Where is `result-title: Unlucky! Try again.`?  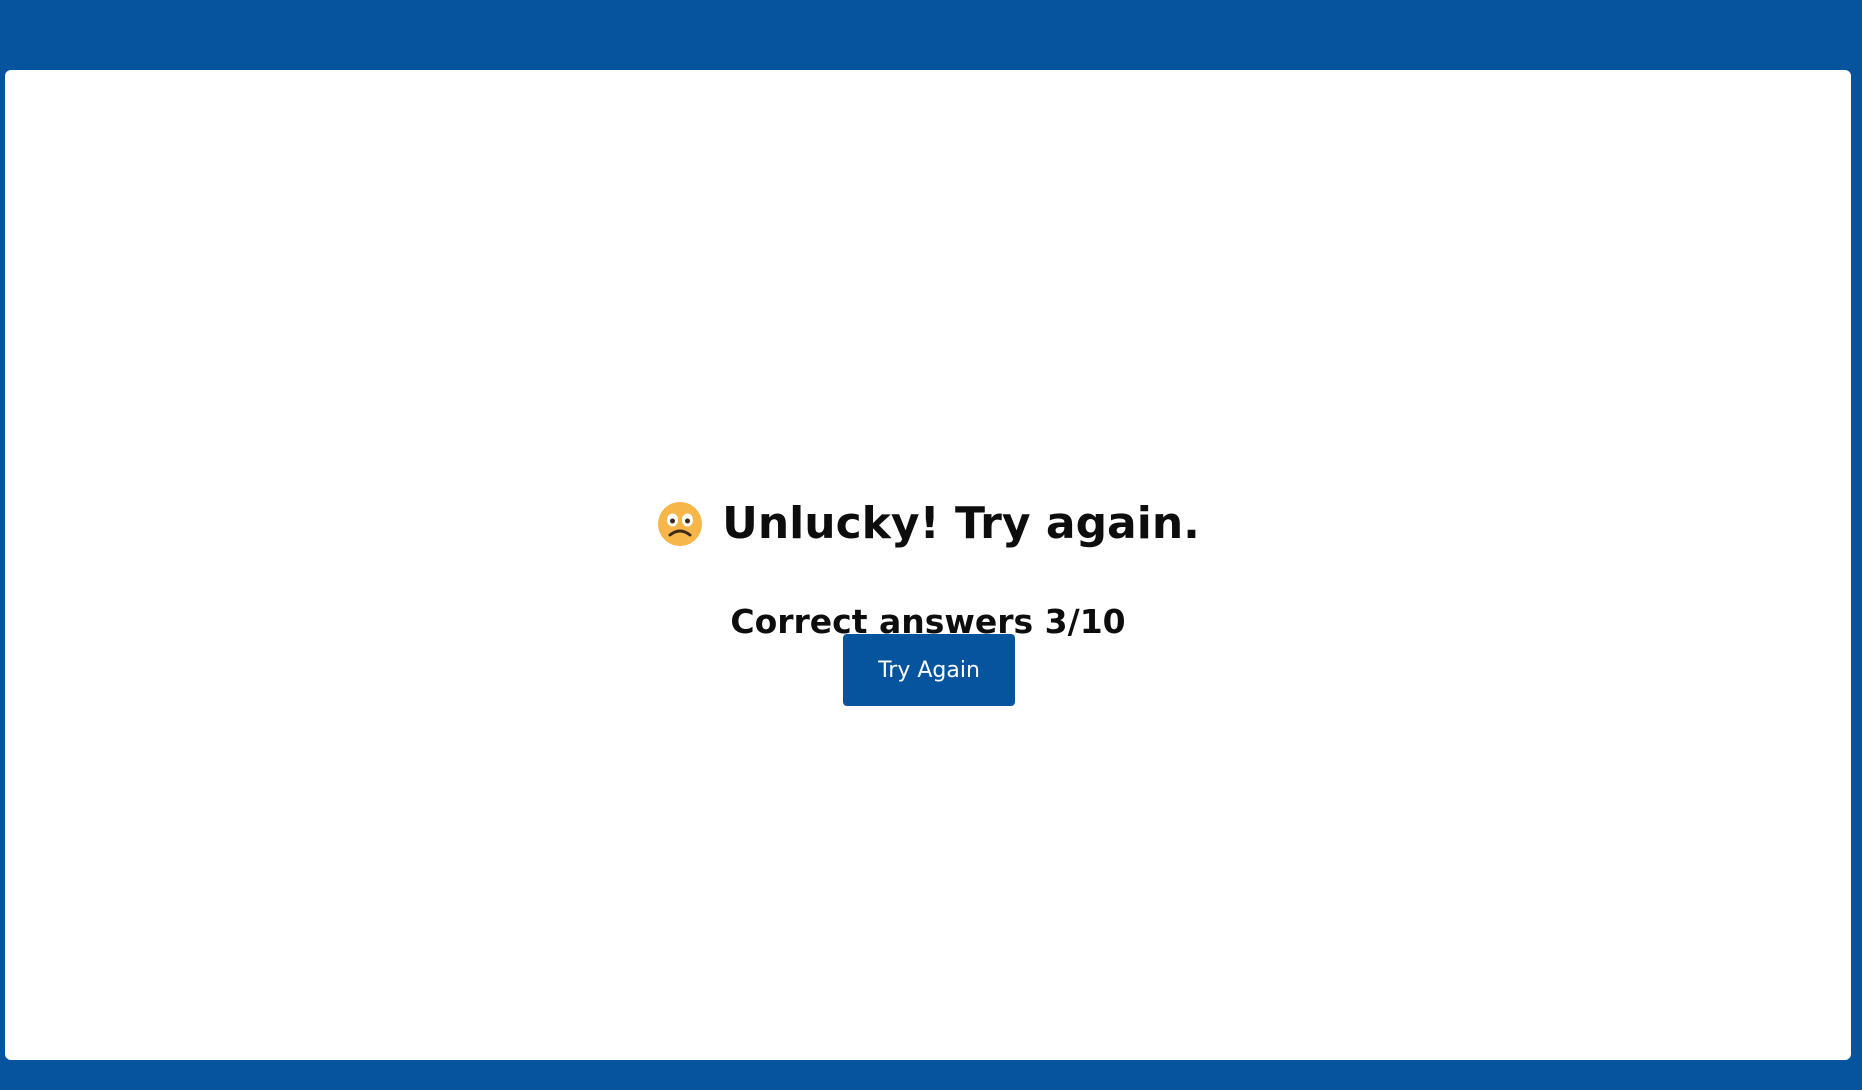 result-title: Unlucky! Try again. is located at coordinates (961, 523).